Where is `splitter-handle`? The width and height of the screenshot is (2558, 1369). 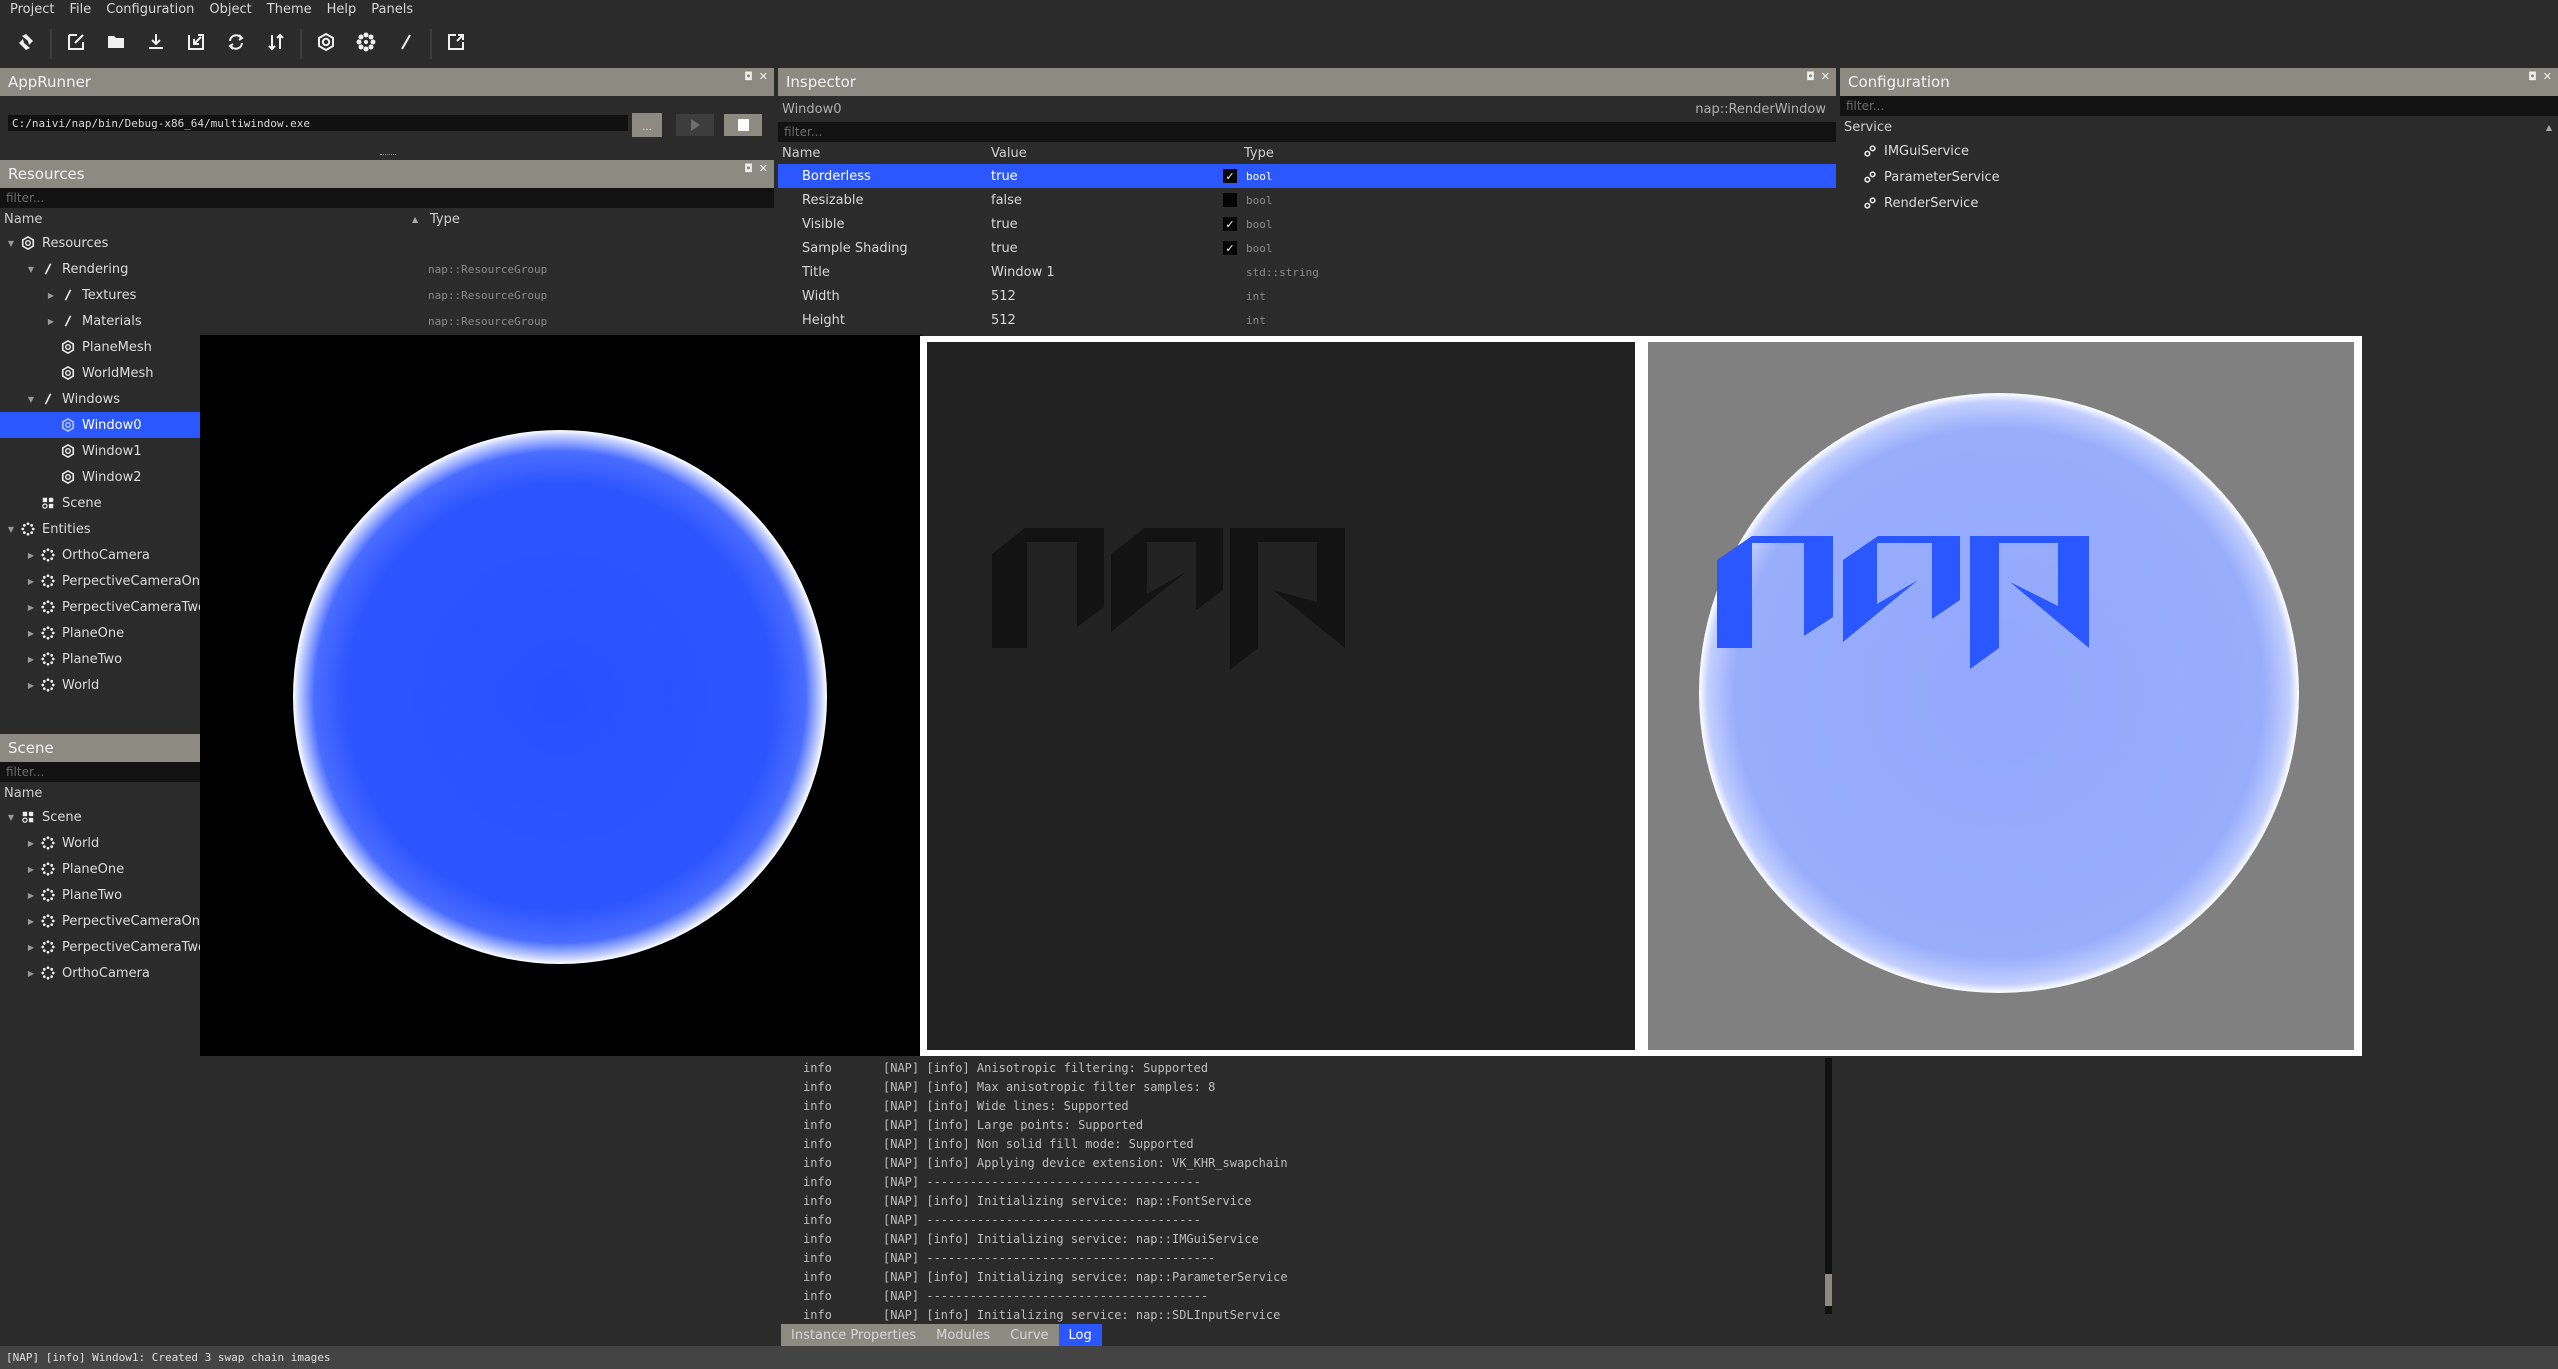 splitter-handle is located at coordinates (388, 155).